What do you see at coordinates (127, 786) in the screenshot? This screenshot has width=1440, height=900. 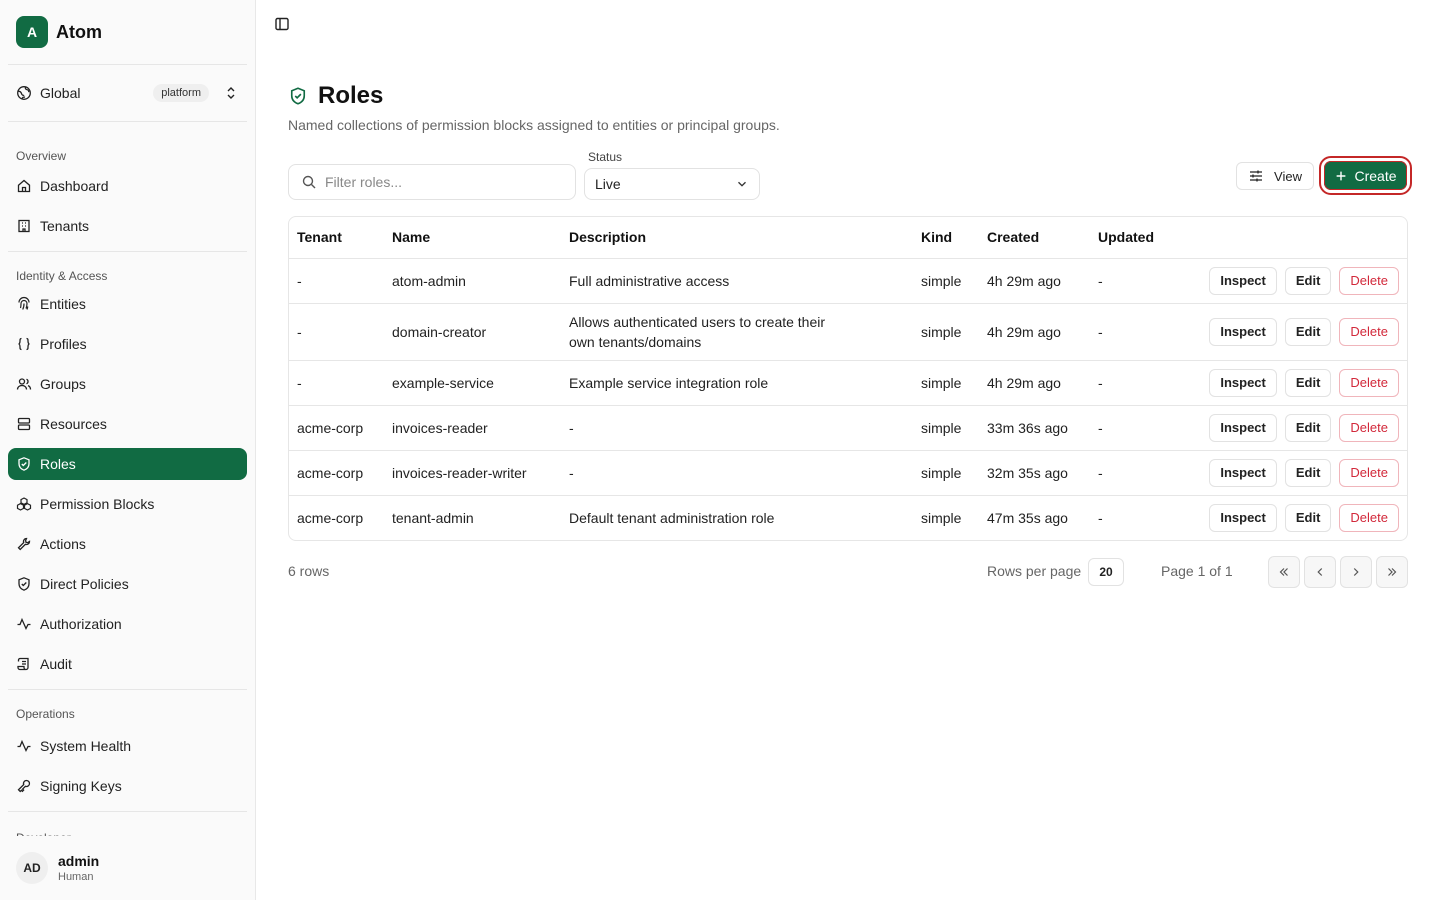 I see `sidebar-item-signing-keys: Signing Keys` at bounding box center [127, 786].